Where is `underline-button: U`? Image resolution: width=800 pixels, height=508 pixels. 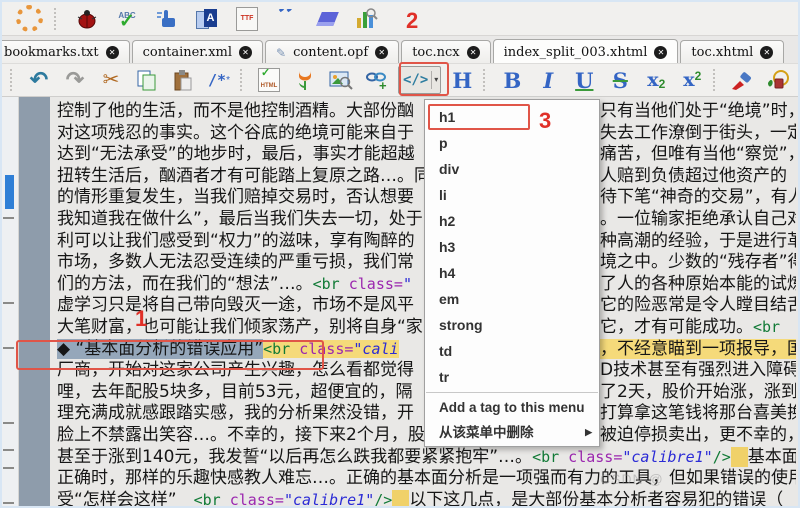 underline-button: U is located at coordinates (584, 80).